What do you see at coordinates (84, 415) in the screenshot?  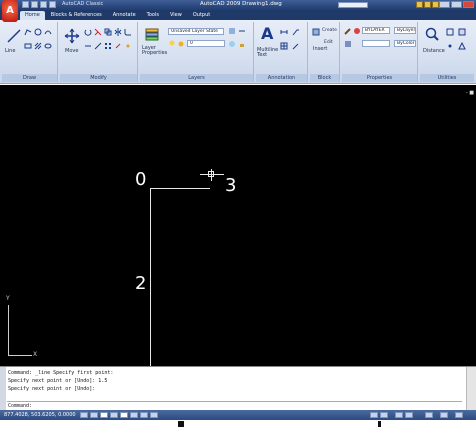 I see `snap-toggle` at bounding box center [84, 415].